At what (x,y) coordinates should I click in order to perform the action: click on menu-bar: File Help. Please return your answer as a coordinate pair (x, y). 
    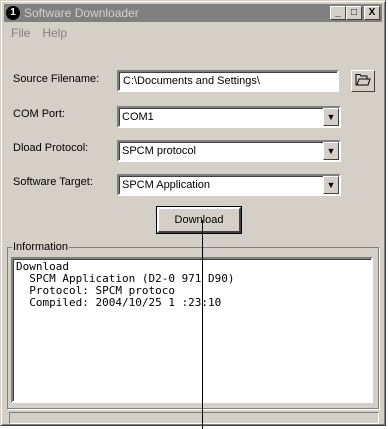
    Looking at the image, I should click on (39, 33).